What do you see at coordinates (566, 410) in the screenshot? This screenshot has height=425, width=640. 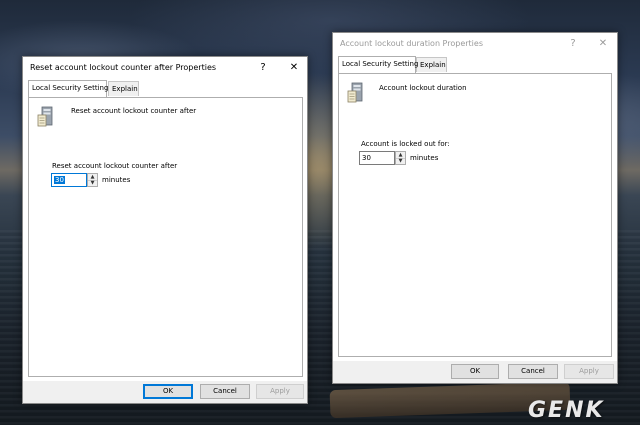 I see `genk-watermark: GENK` at bounding box center [566, 410].